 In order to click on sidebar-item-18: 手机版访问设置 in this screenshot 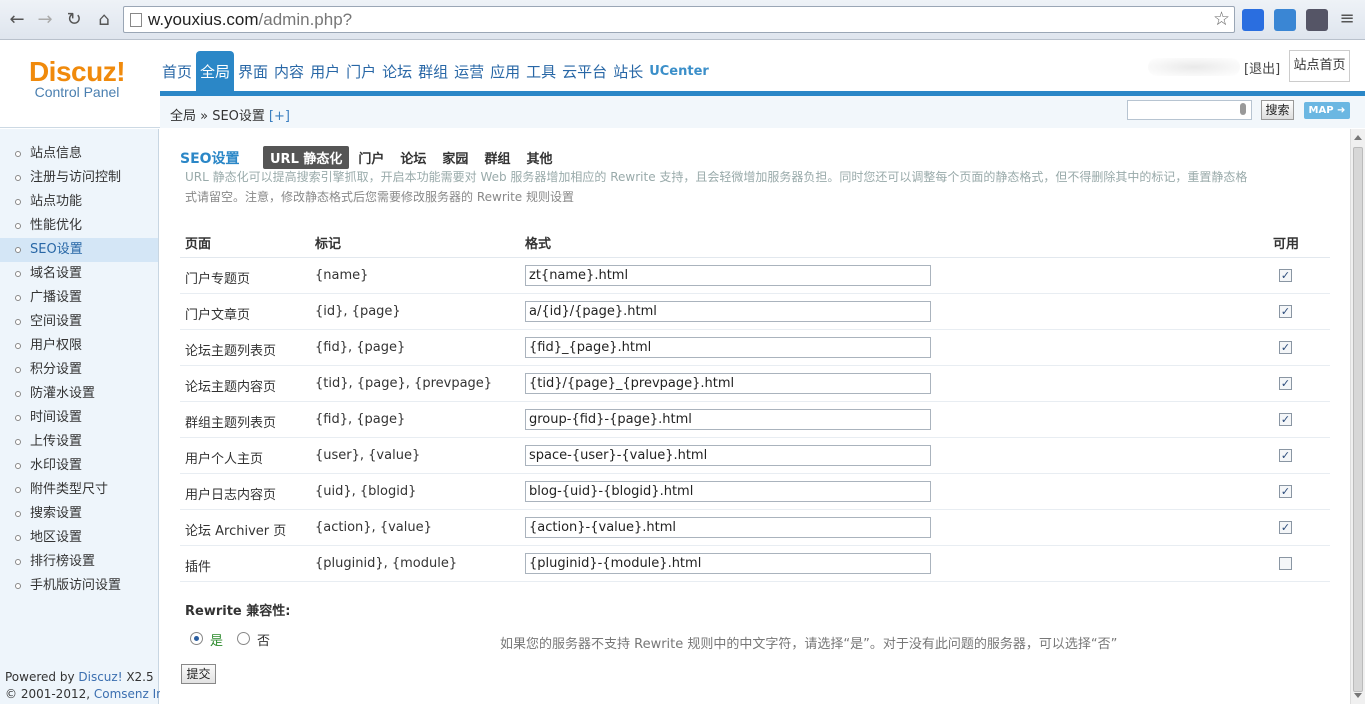, I will do `click(79, 586)`.